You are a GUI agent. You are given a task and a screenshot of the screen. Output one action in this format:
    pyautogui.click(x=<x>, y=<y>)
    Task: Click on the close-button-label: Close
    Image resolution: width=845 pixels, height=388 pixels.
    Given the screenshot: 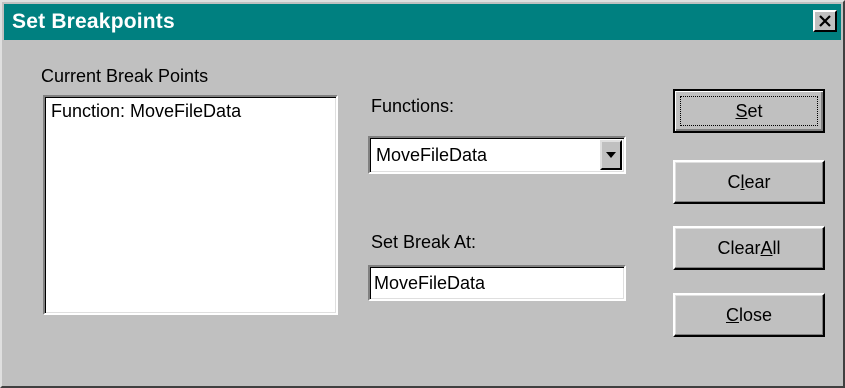 What is the action you would take?
    pyautogui.click(x=749, y=314)
    